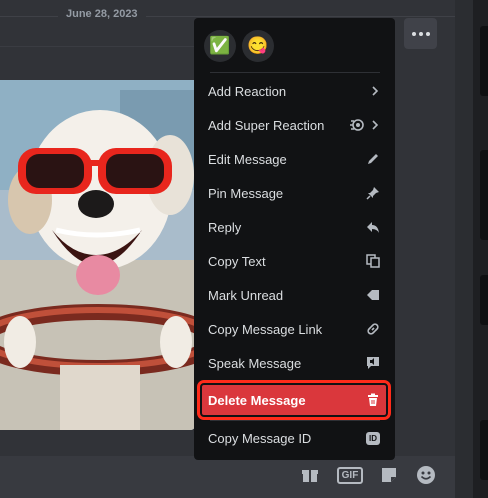 Image resolution: width=488 pixels, height=498 pixels. What do you see at coordinates (294, 91) in the screenshot?
I see `menu-item-add-reaction: Add Reaction` at bounding box center [294, 91].